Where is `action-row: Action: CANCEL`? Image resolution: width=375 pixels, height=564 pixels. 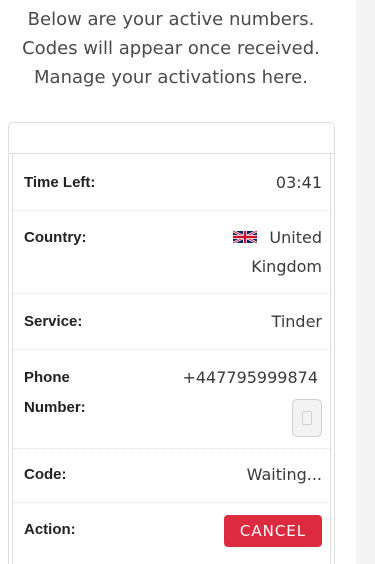
action-row: Action: CANCEL is located at coordinates (171, 530).